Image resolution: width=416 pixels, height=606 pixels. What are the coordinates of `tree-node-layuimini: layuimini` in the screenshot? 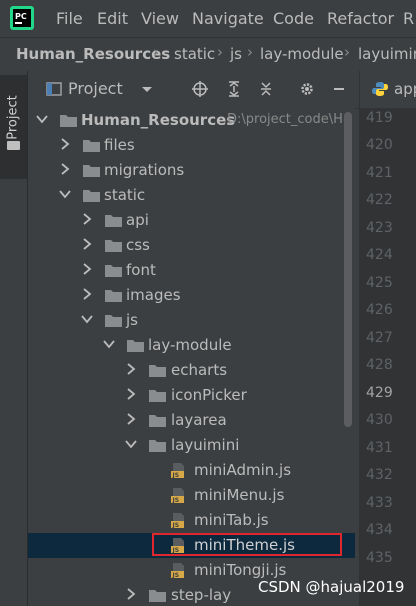 It's located at (191, 445).